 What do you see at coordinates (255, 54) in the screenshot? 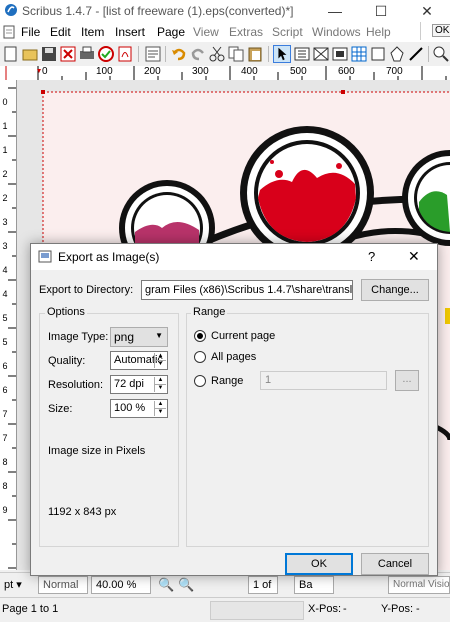
I see `paste-icon` at bounding box center [255, 54].